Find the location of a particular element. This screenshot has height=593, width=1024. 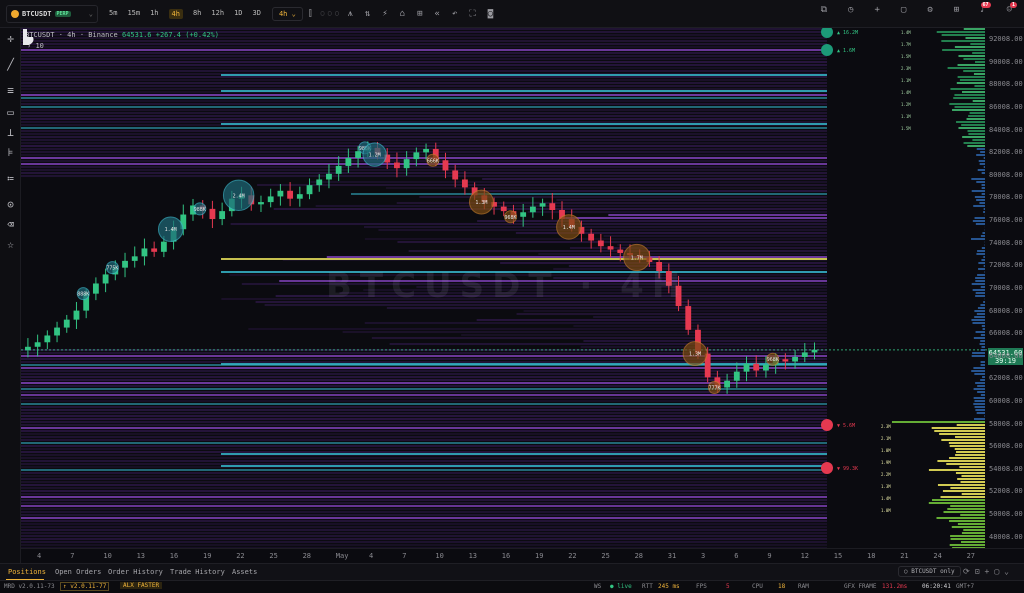

tab-order-history: Order History is located at coordinates (135, 572).